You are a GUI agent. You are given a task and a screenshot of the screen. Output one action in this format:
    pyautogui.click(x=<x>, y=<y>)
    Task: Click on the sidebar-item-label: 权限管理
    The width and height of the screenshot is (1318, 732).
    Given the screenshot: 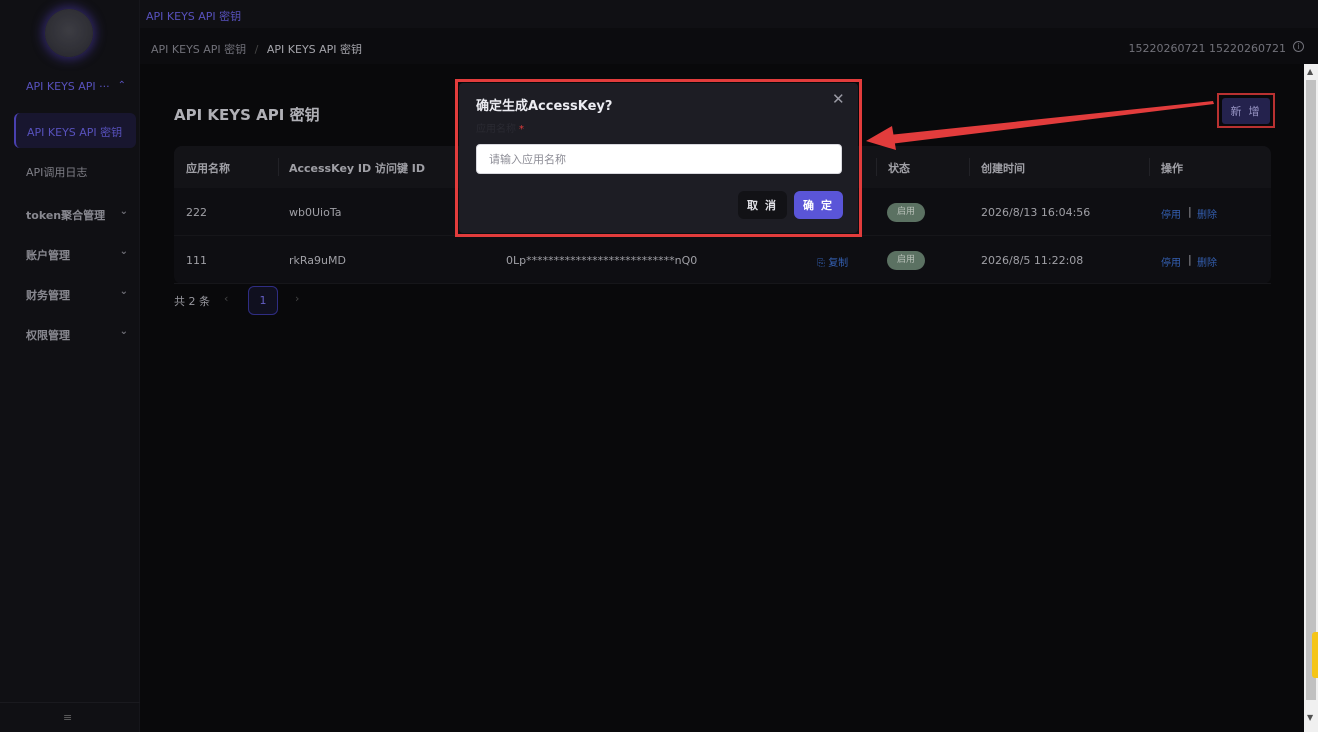 What is the action you would take?
    pyautogui.click(x=48, y=335)
    